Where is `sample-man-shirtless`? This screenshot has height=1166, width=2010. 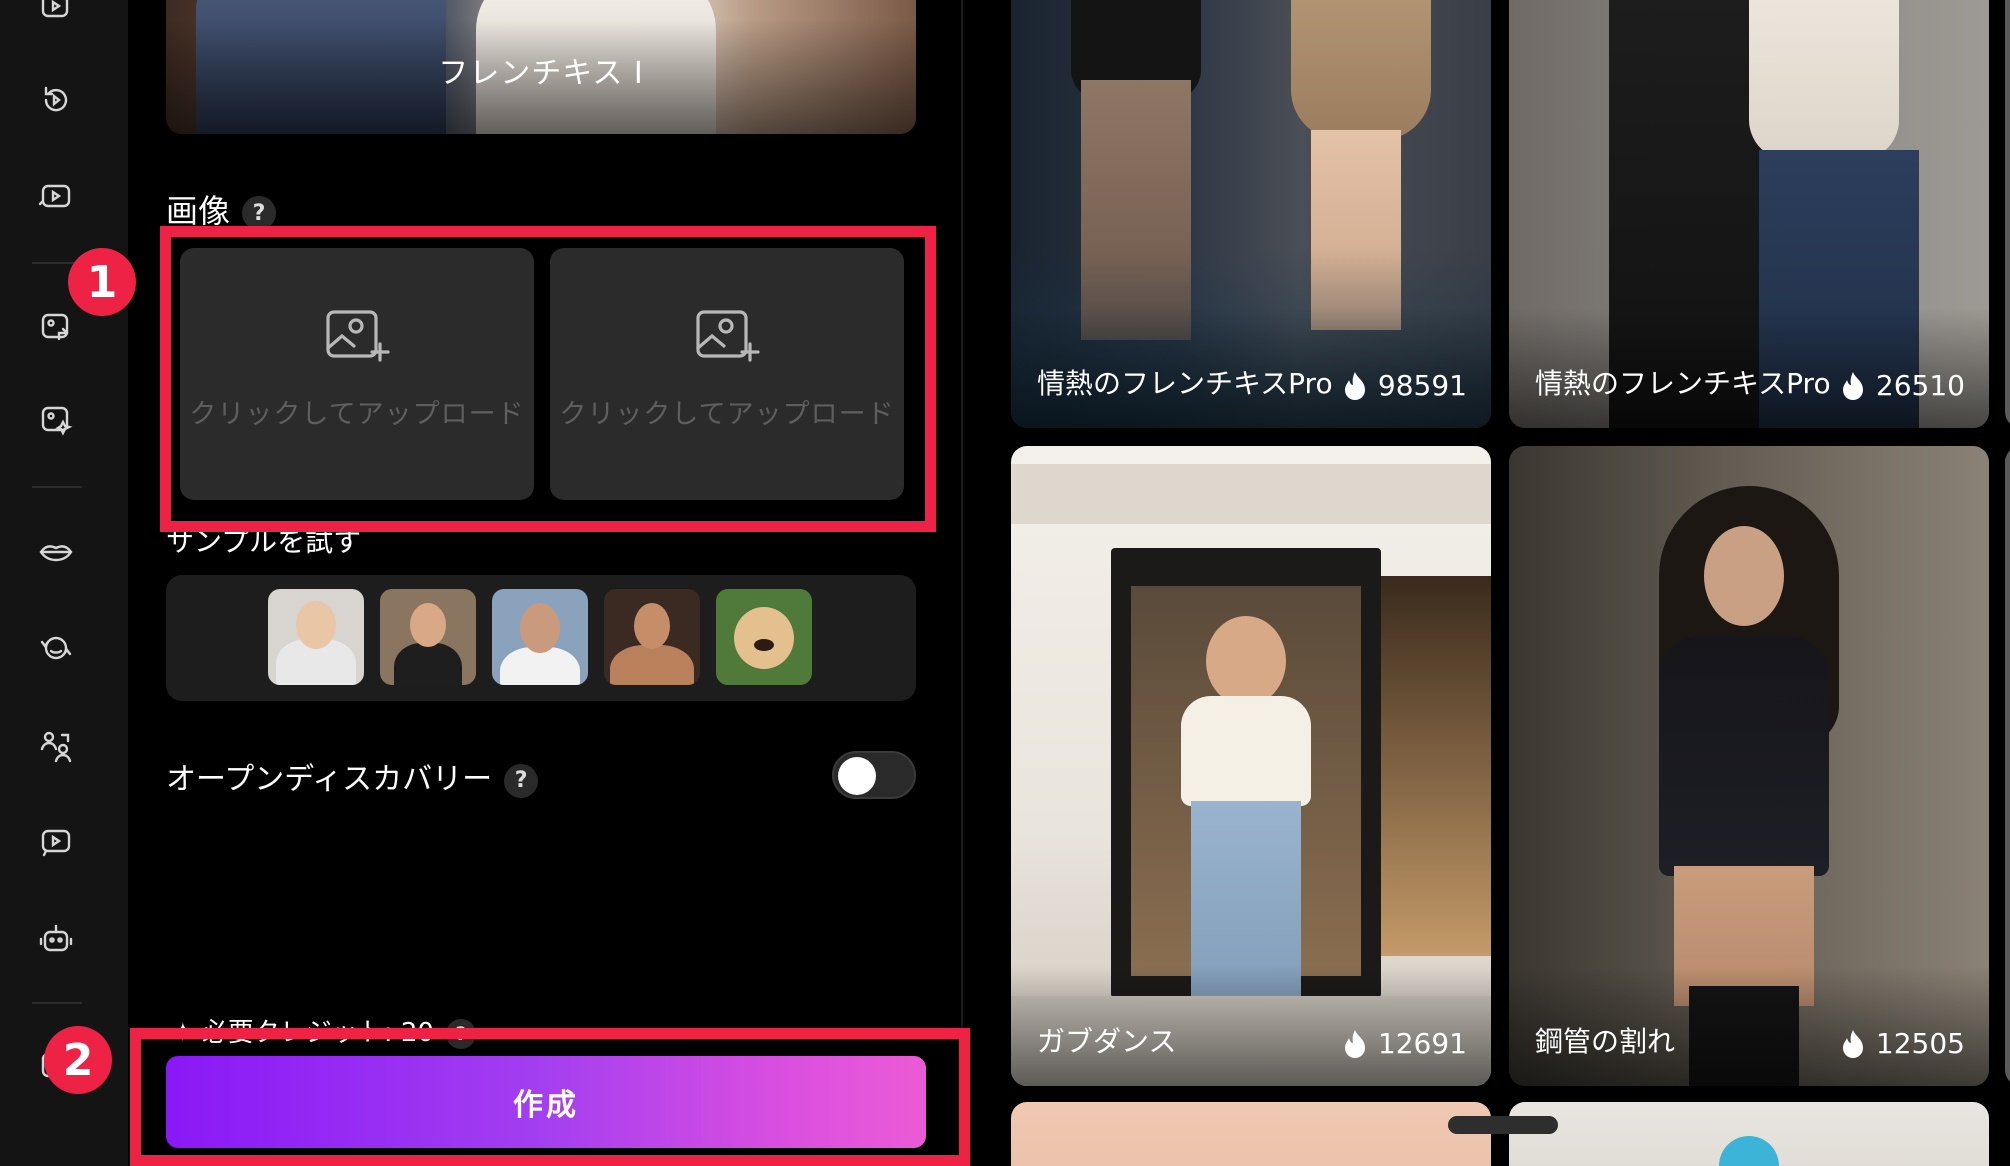 sample-man-shirtless is located at coordinates (652, 637).